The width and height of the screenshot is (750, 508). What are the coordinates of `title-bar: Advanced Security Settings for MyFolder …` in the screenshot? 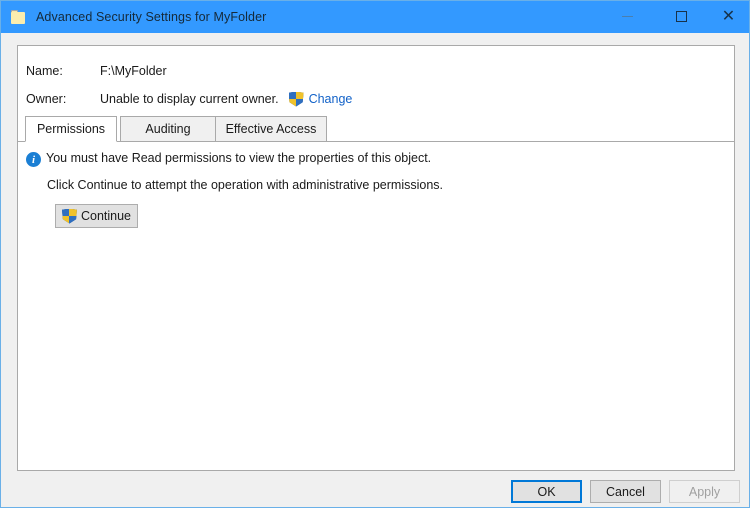 It's located at (375, 17).